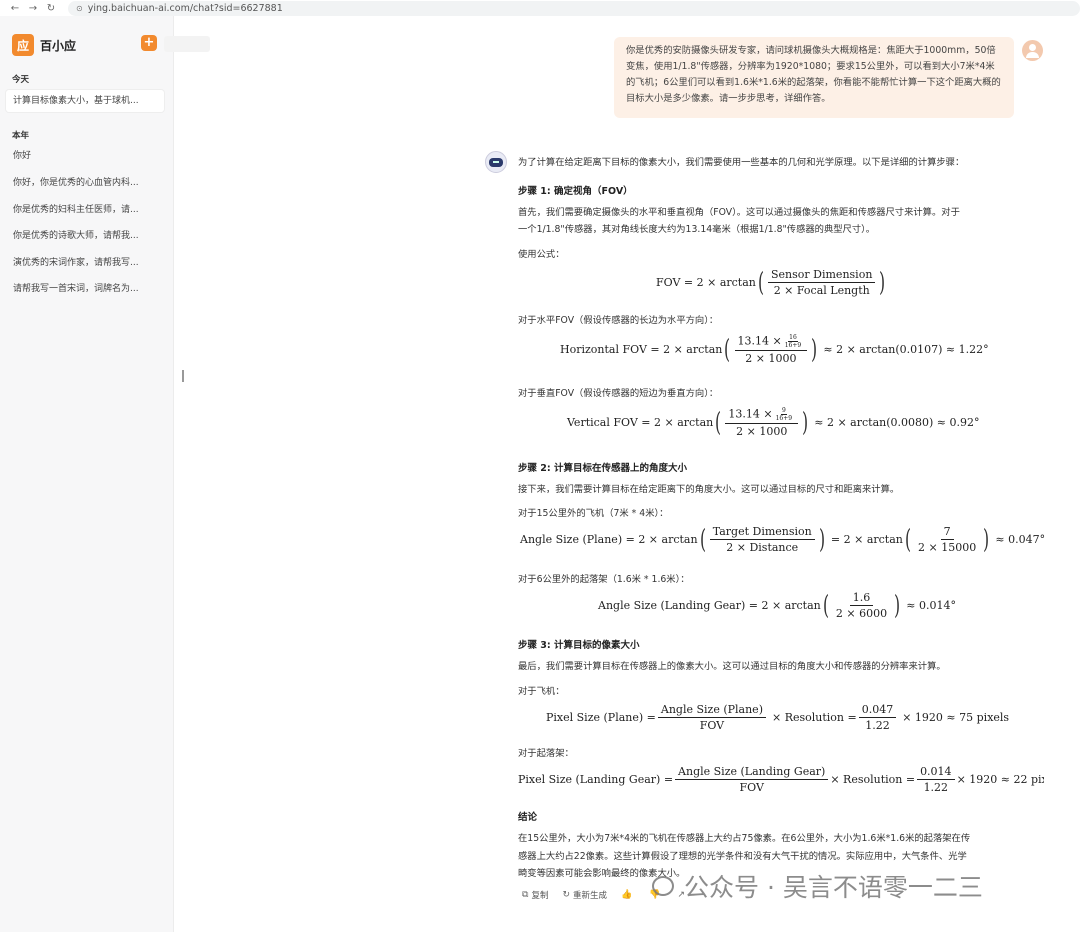  What do you see at coordinates (590, 896) in the screenshot?
I see `regenerate-label: 重新生成` at bounding box center [590, 896].